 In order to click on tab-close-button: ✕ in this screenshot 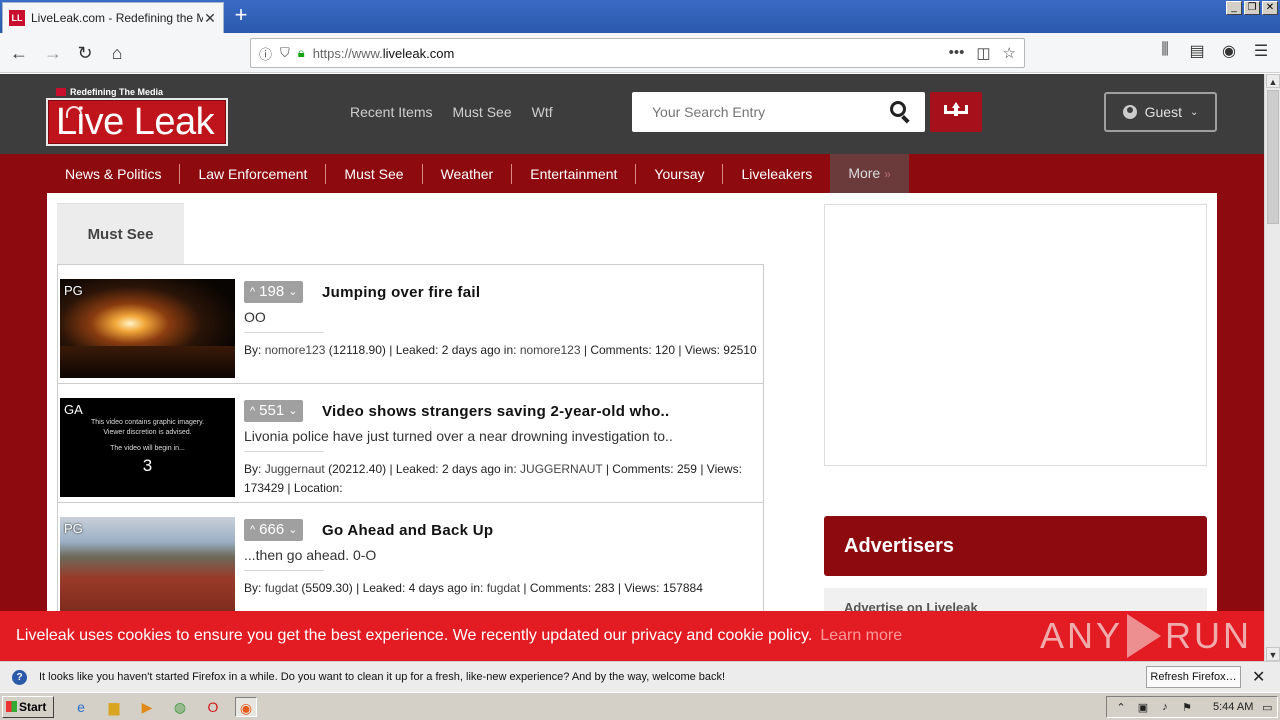, I will do `click(210, 18)`.